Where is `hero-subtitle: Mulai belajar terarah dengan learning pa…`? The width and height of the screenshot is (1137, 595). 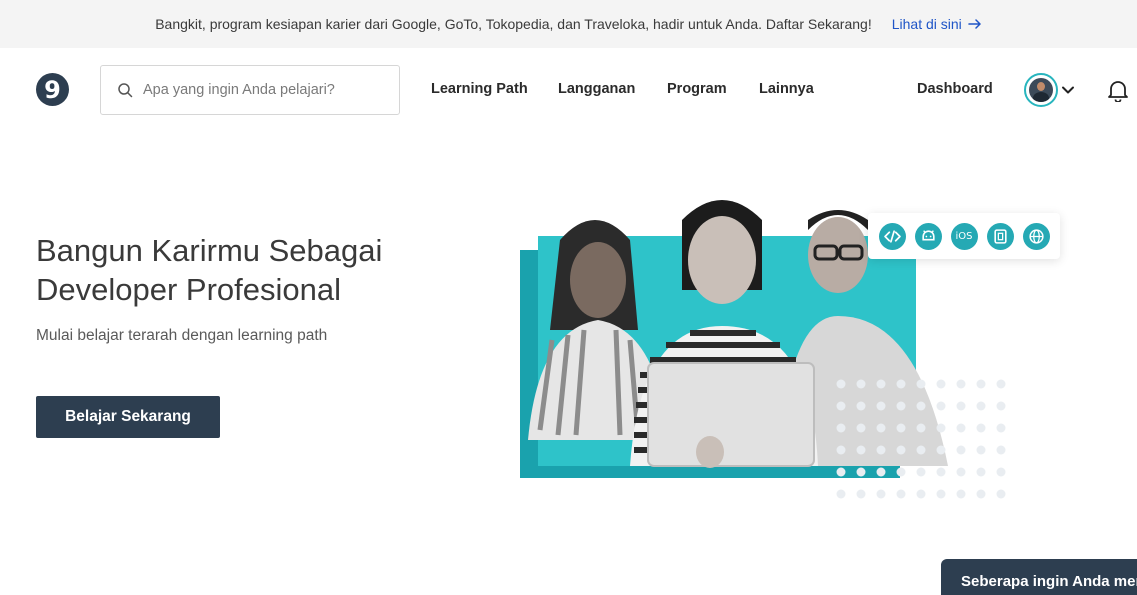 hero-subtitle: Mulai belajar terarah dengan learning pa… is located at coordinates (182, 335).